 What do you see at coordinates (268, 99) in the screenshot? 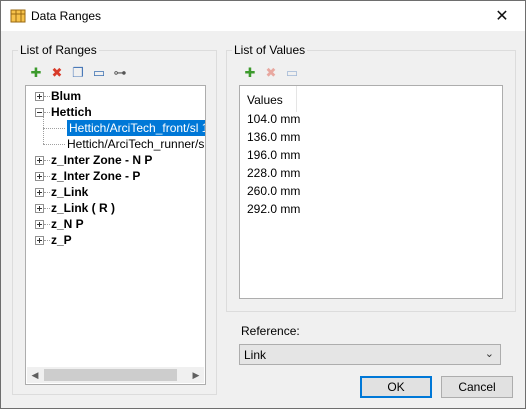
I see `values-column-header: Values` at bounding box center [268, 99].